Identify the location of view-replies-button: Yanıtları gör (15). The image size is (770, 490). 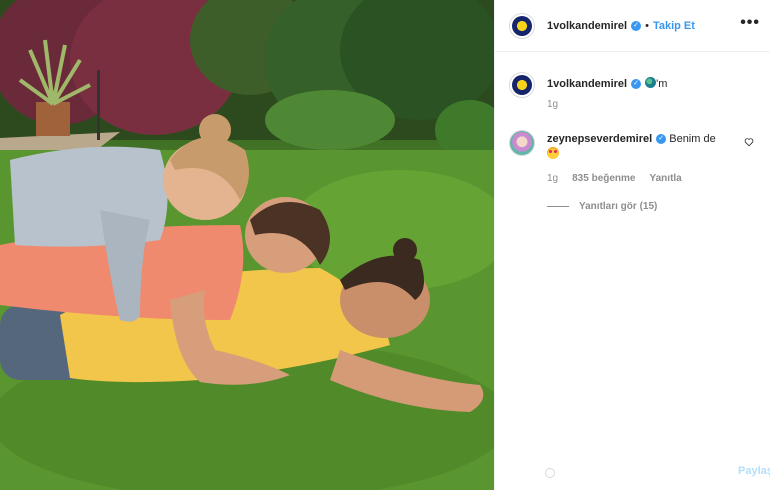
(602, 206).